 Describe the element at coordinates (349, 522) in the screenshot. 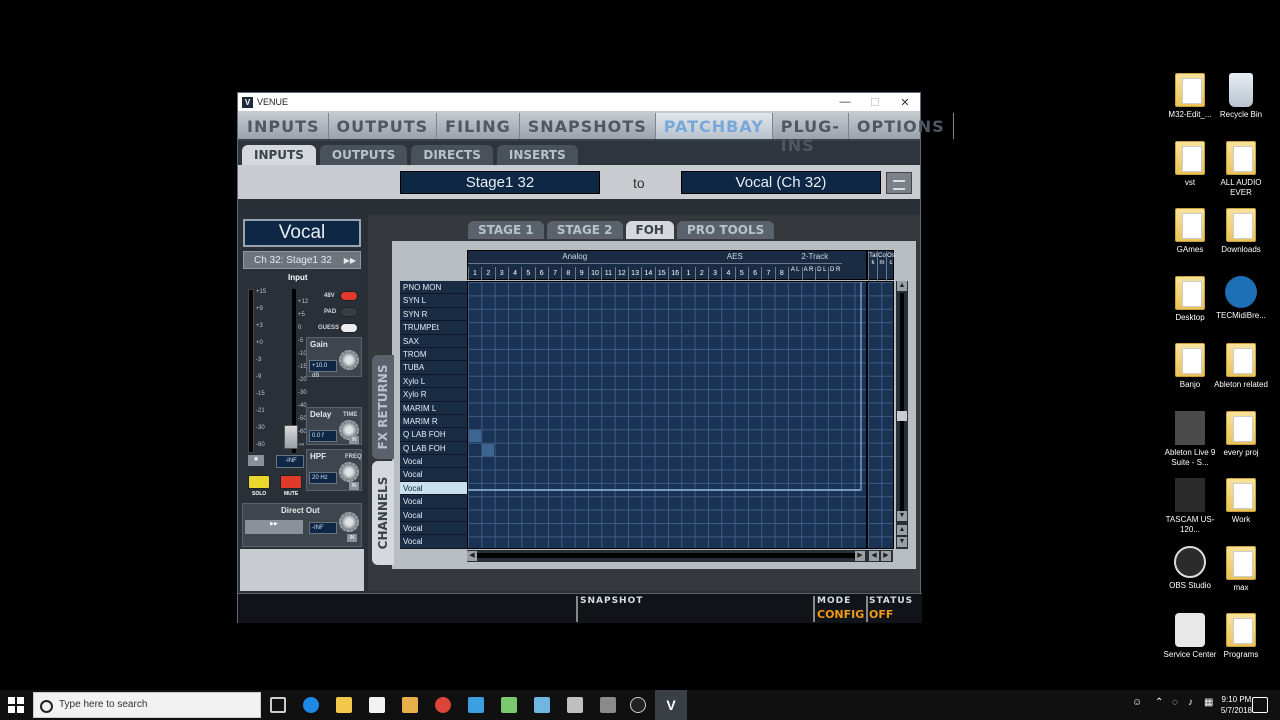

I see `direct-out-knob` at that location.